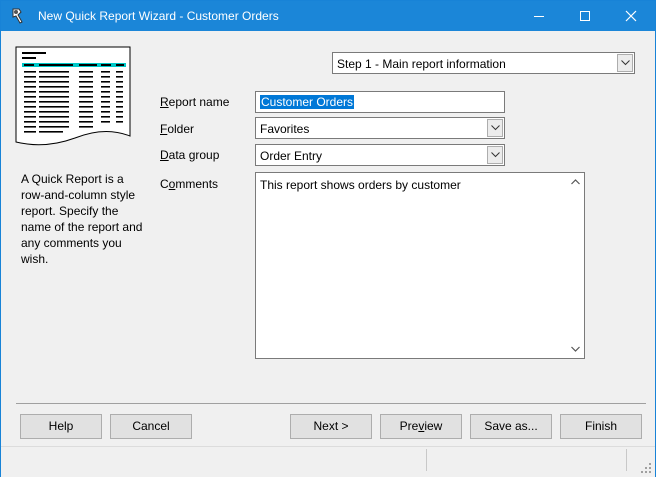 The image size is (656, 477). What do you see at coordinates (177, 129) in the screenshot?
I see `folder-label: Folder` at bounding box center [177, 129].